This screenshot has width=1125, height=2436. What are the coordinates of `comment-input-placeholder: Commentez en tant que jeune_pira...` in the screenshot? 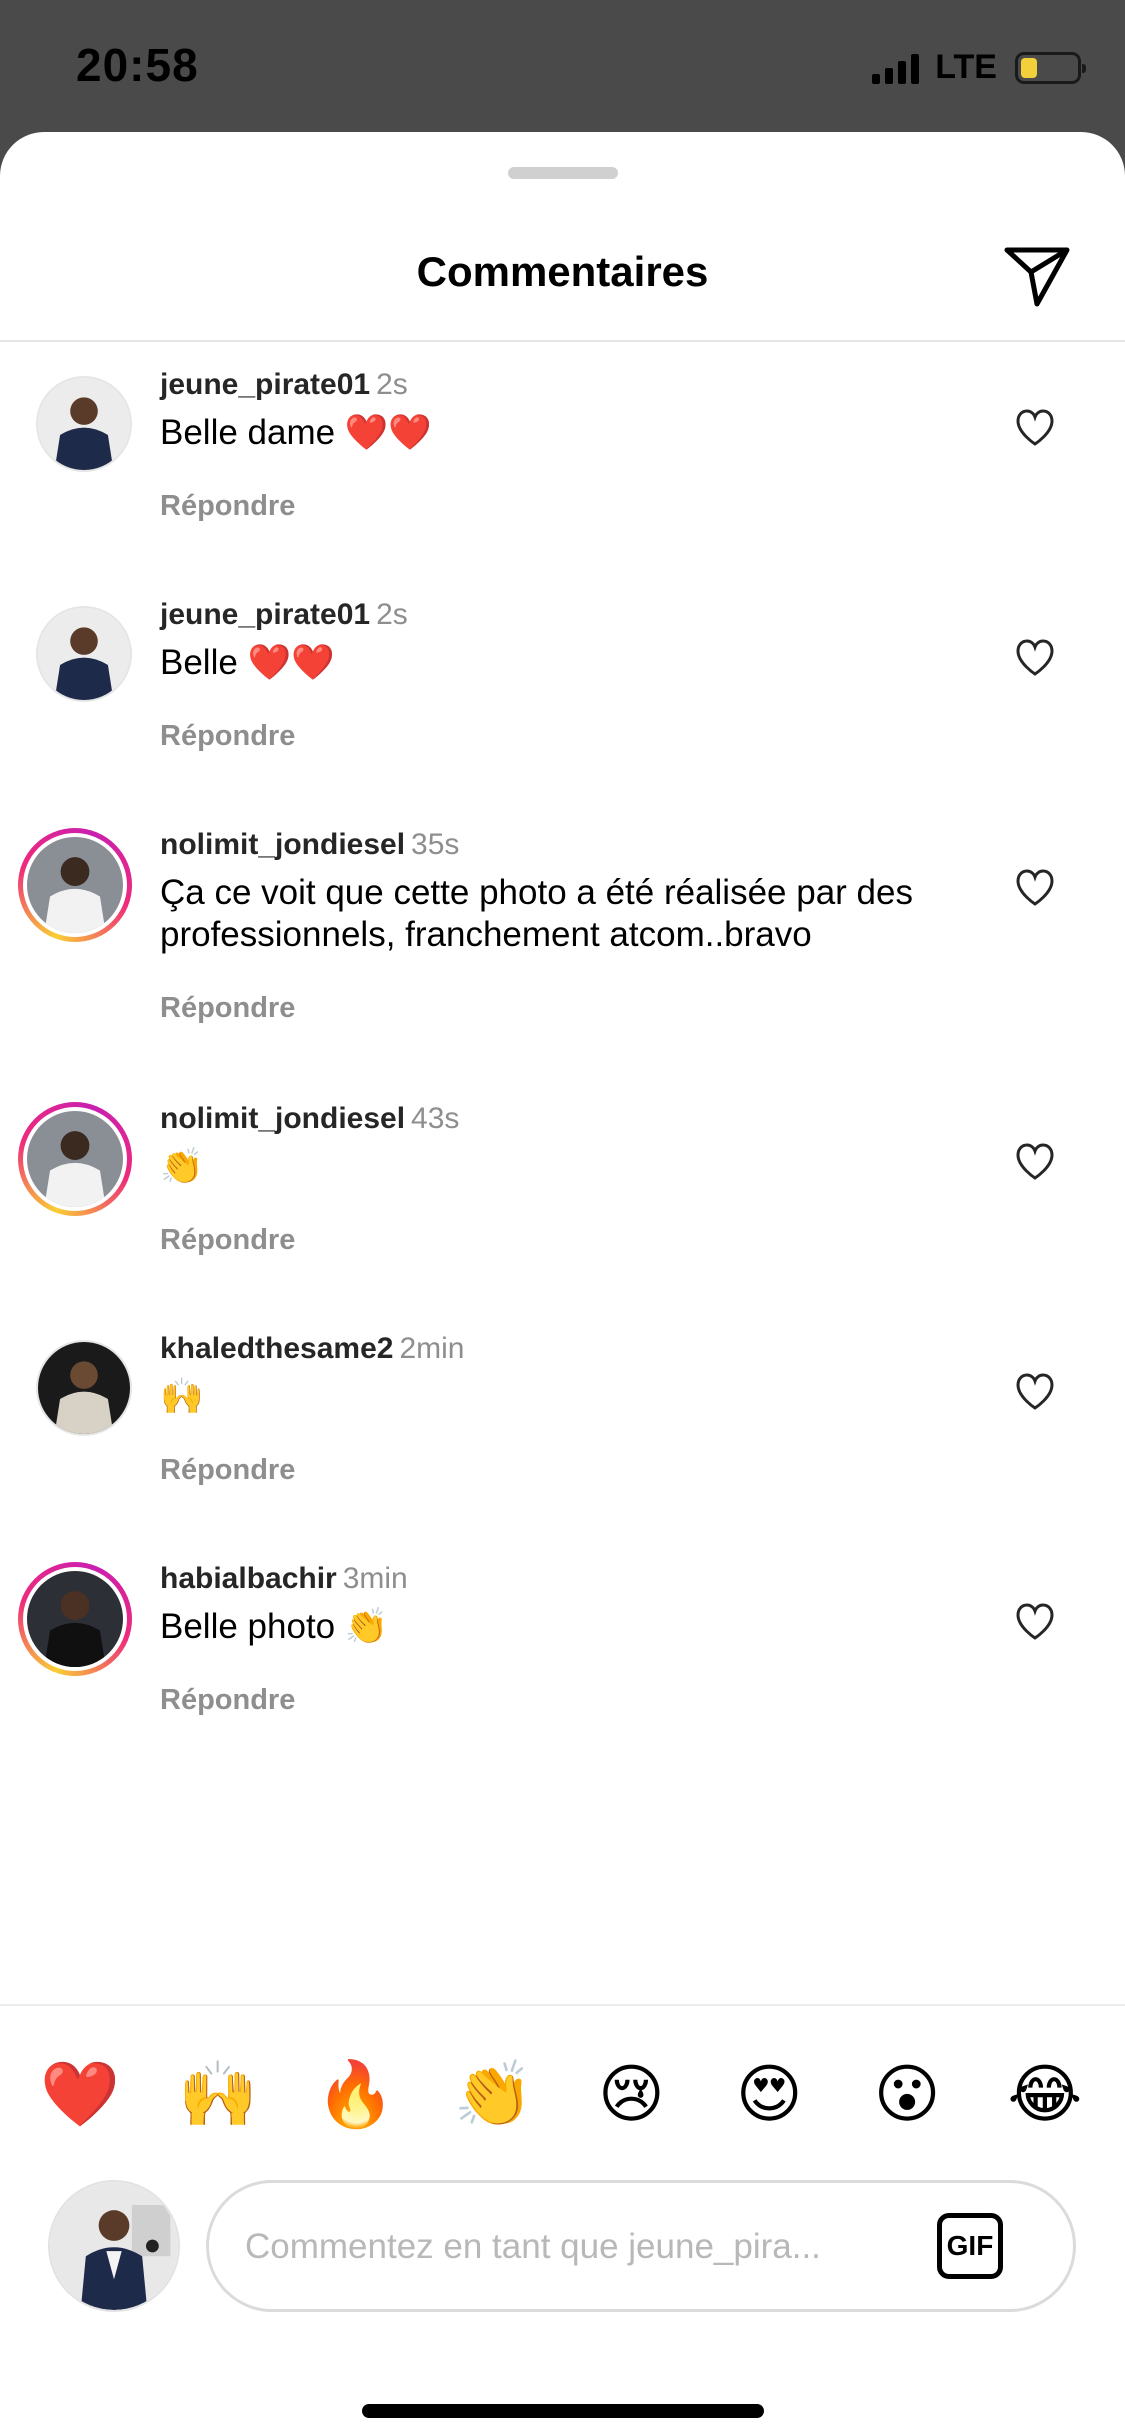 It's located at (533, 2246).